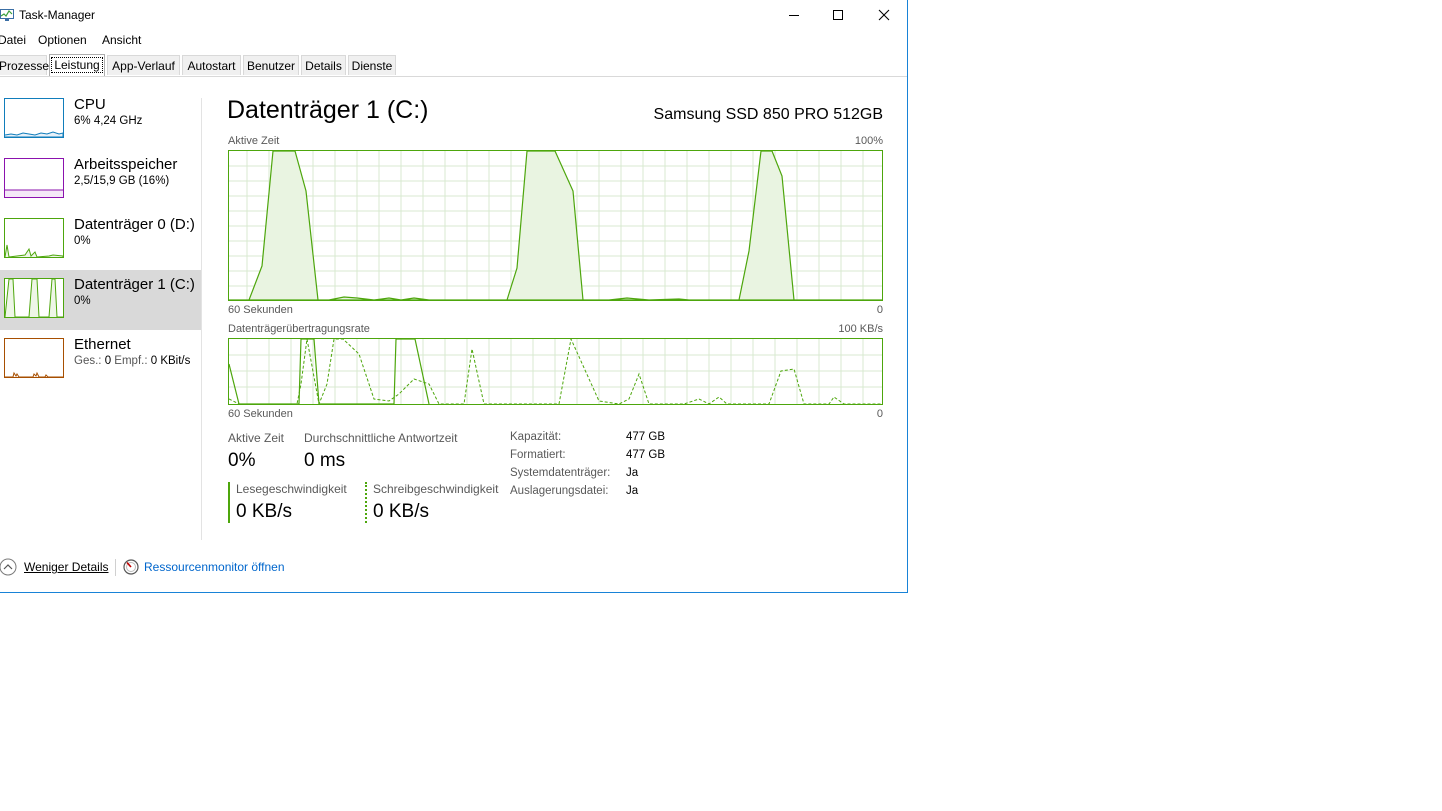 The height and width of the screenshot is (811, 1442). What do you see at coordinates (260, 310) in the screenshot?
I see `graph1-time-label: 60 Sekunden` at bounding box center [260, 310].